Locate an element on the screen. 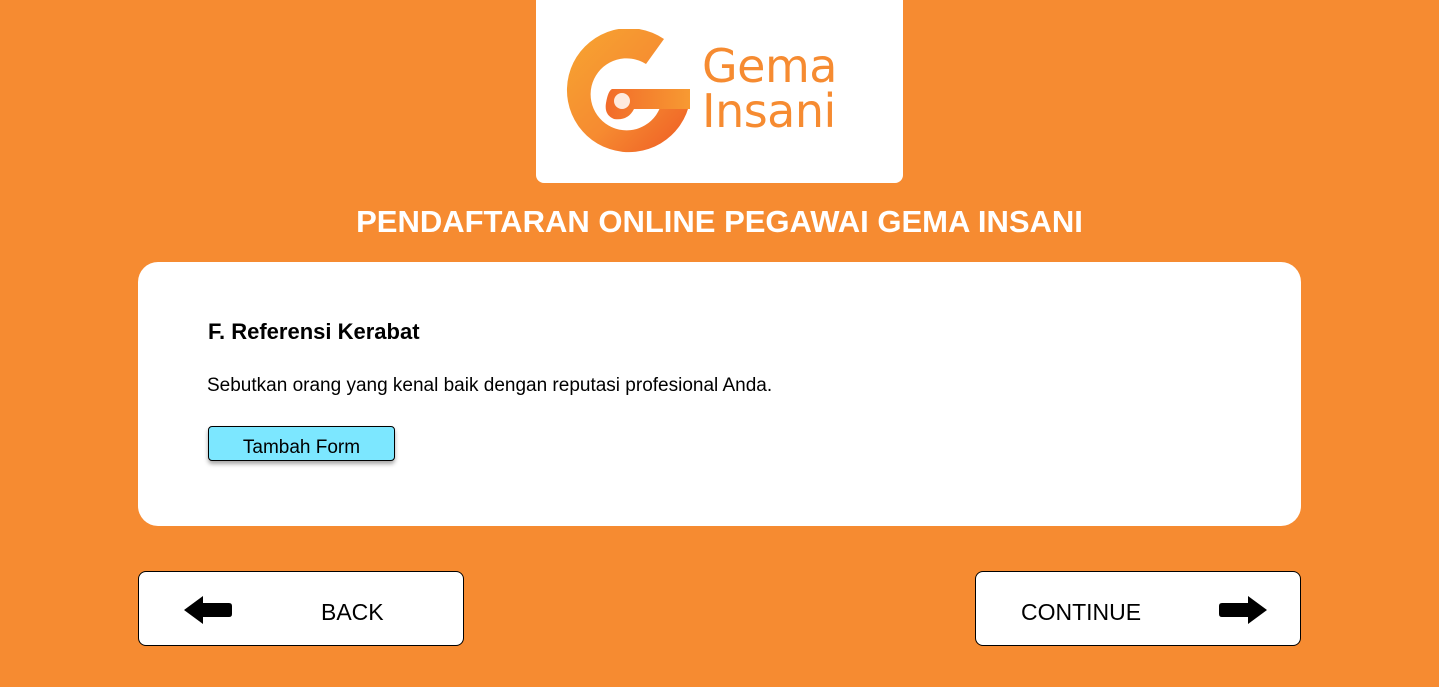  section-title: F. Referensi Kerabat is located at coordinates (314, 331).